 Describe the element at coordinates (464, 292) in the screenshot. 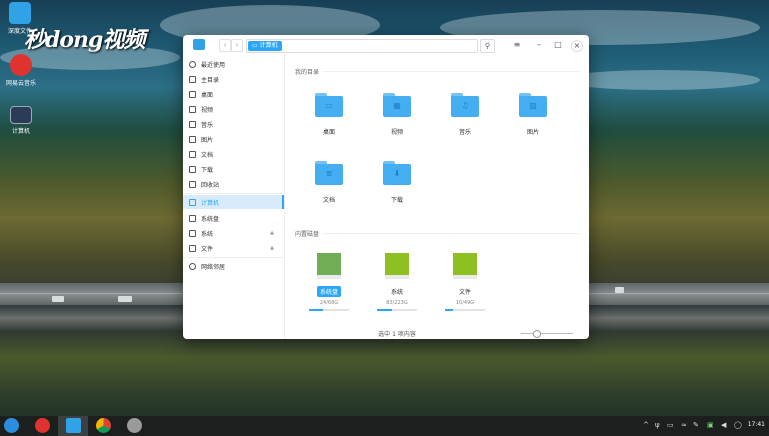

I see `disk-label: 文件` at that location.